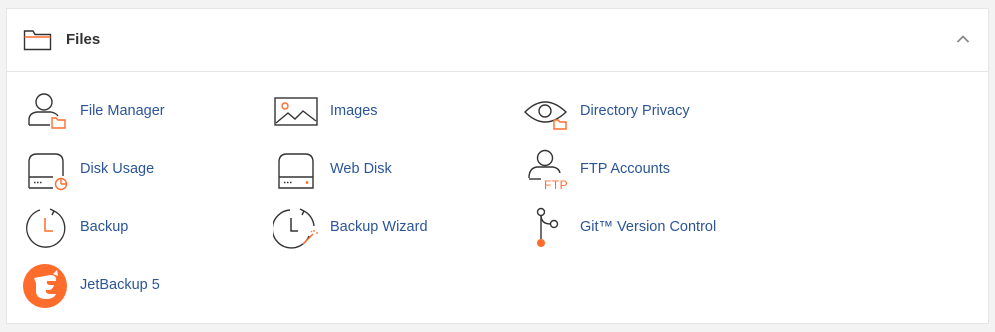  What do you see at coordinates (635, 111) in the screenshot?
I see `directory-privacy-label: Directory Privacy` at bounding box center [635, 111].